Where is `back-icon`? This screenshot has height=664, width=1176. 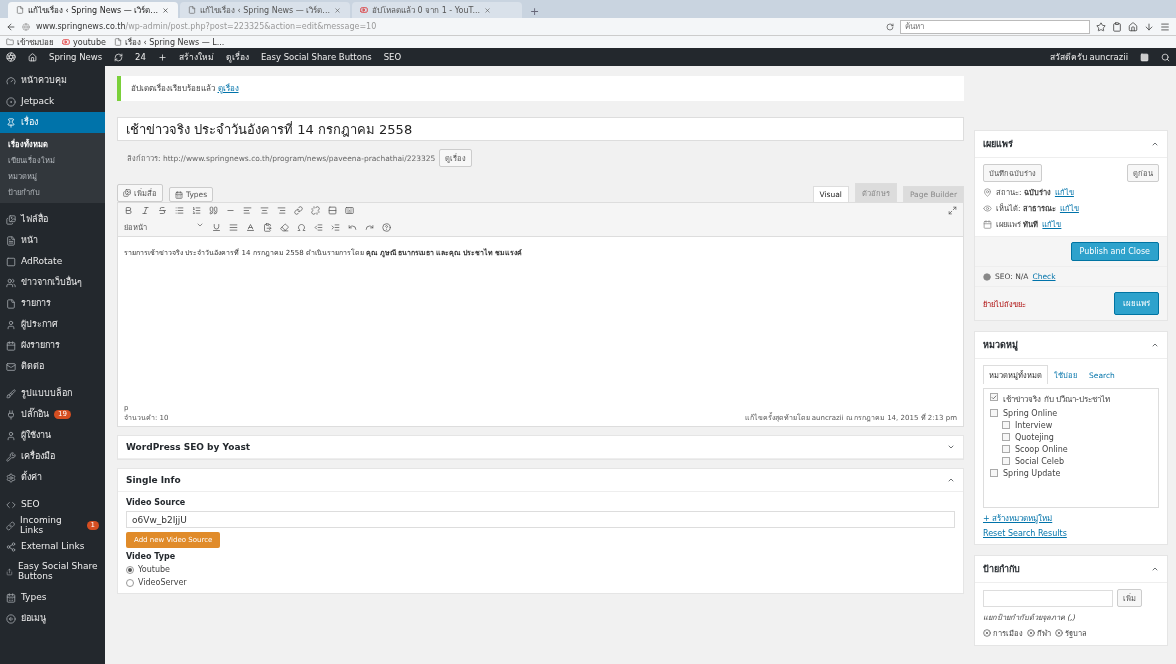
back-icon is located at coordinates (11, 26).